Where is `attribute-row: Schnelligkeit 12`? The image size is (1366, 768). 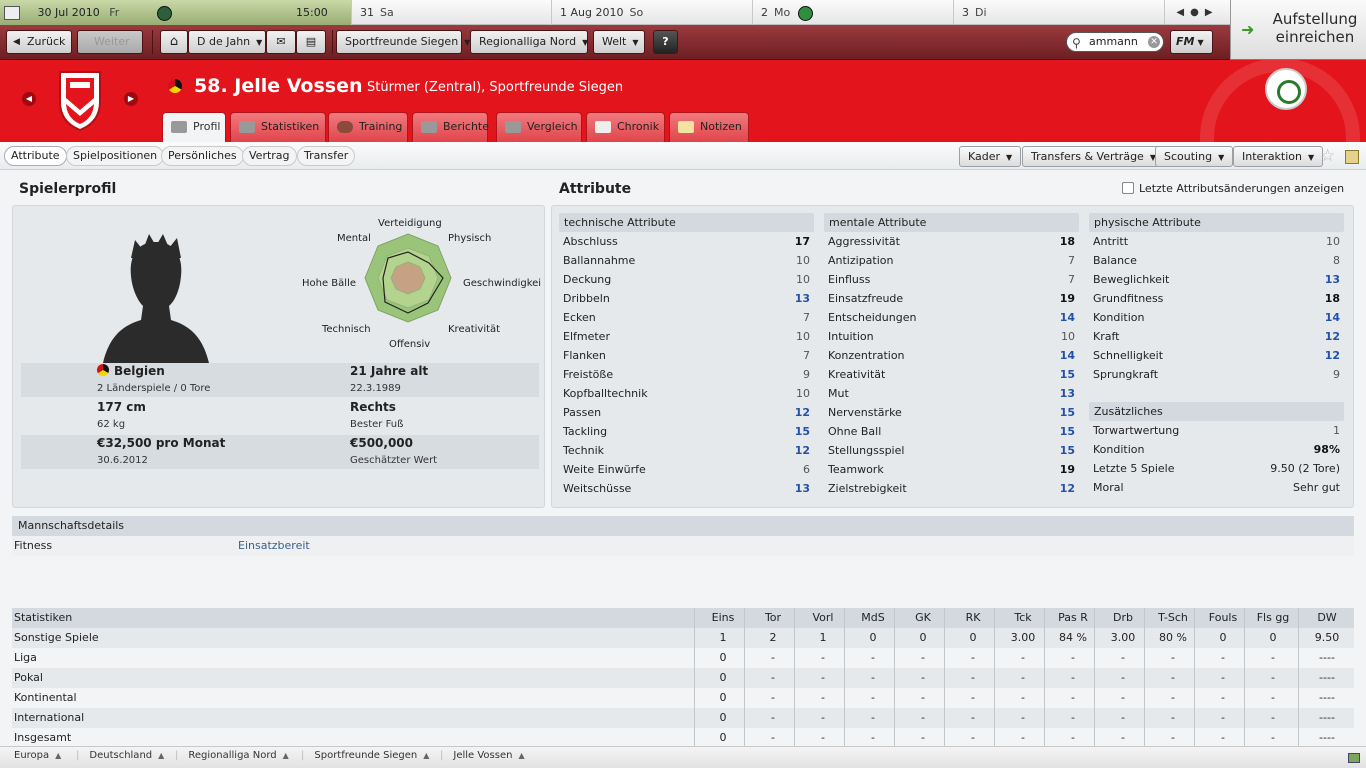
attribute-row: Schnelligkeit 12 is located at coordinates (1216, 355).